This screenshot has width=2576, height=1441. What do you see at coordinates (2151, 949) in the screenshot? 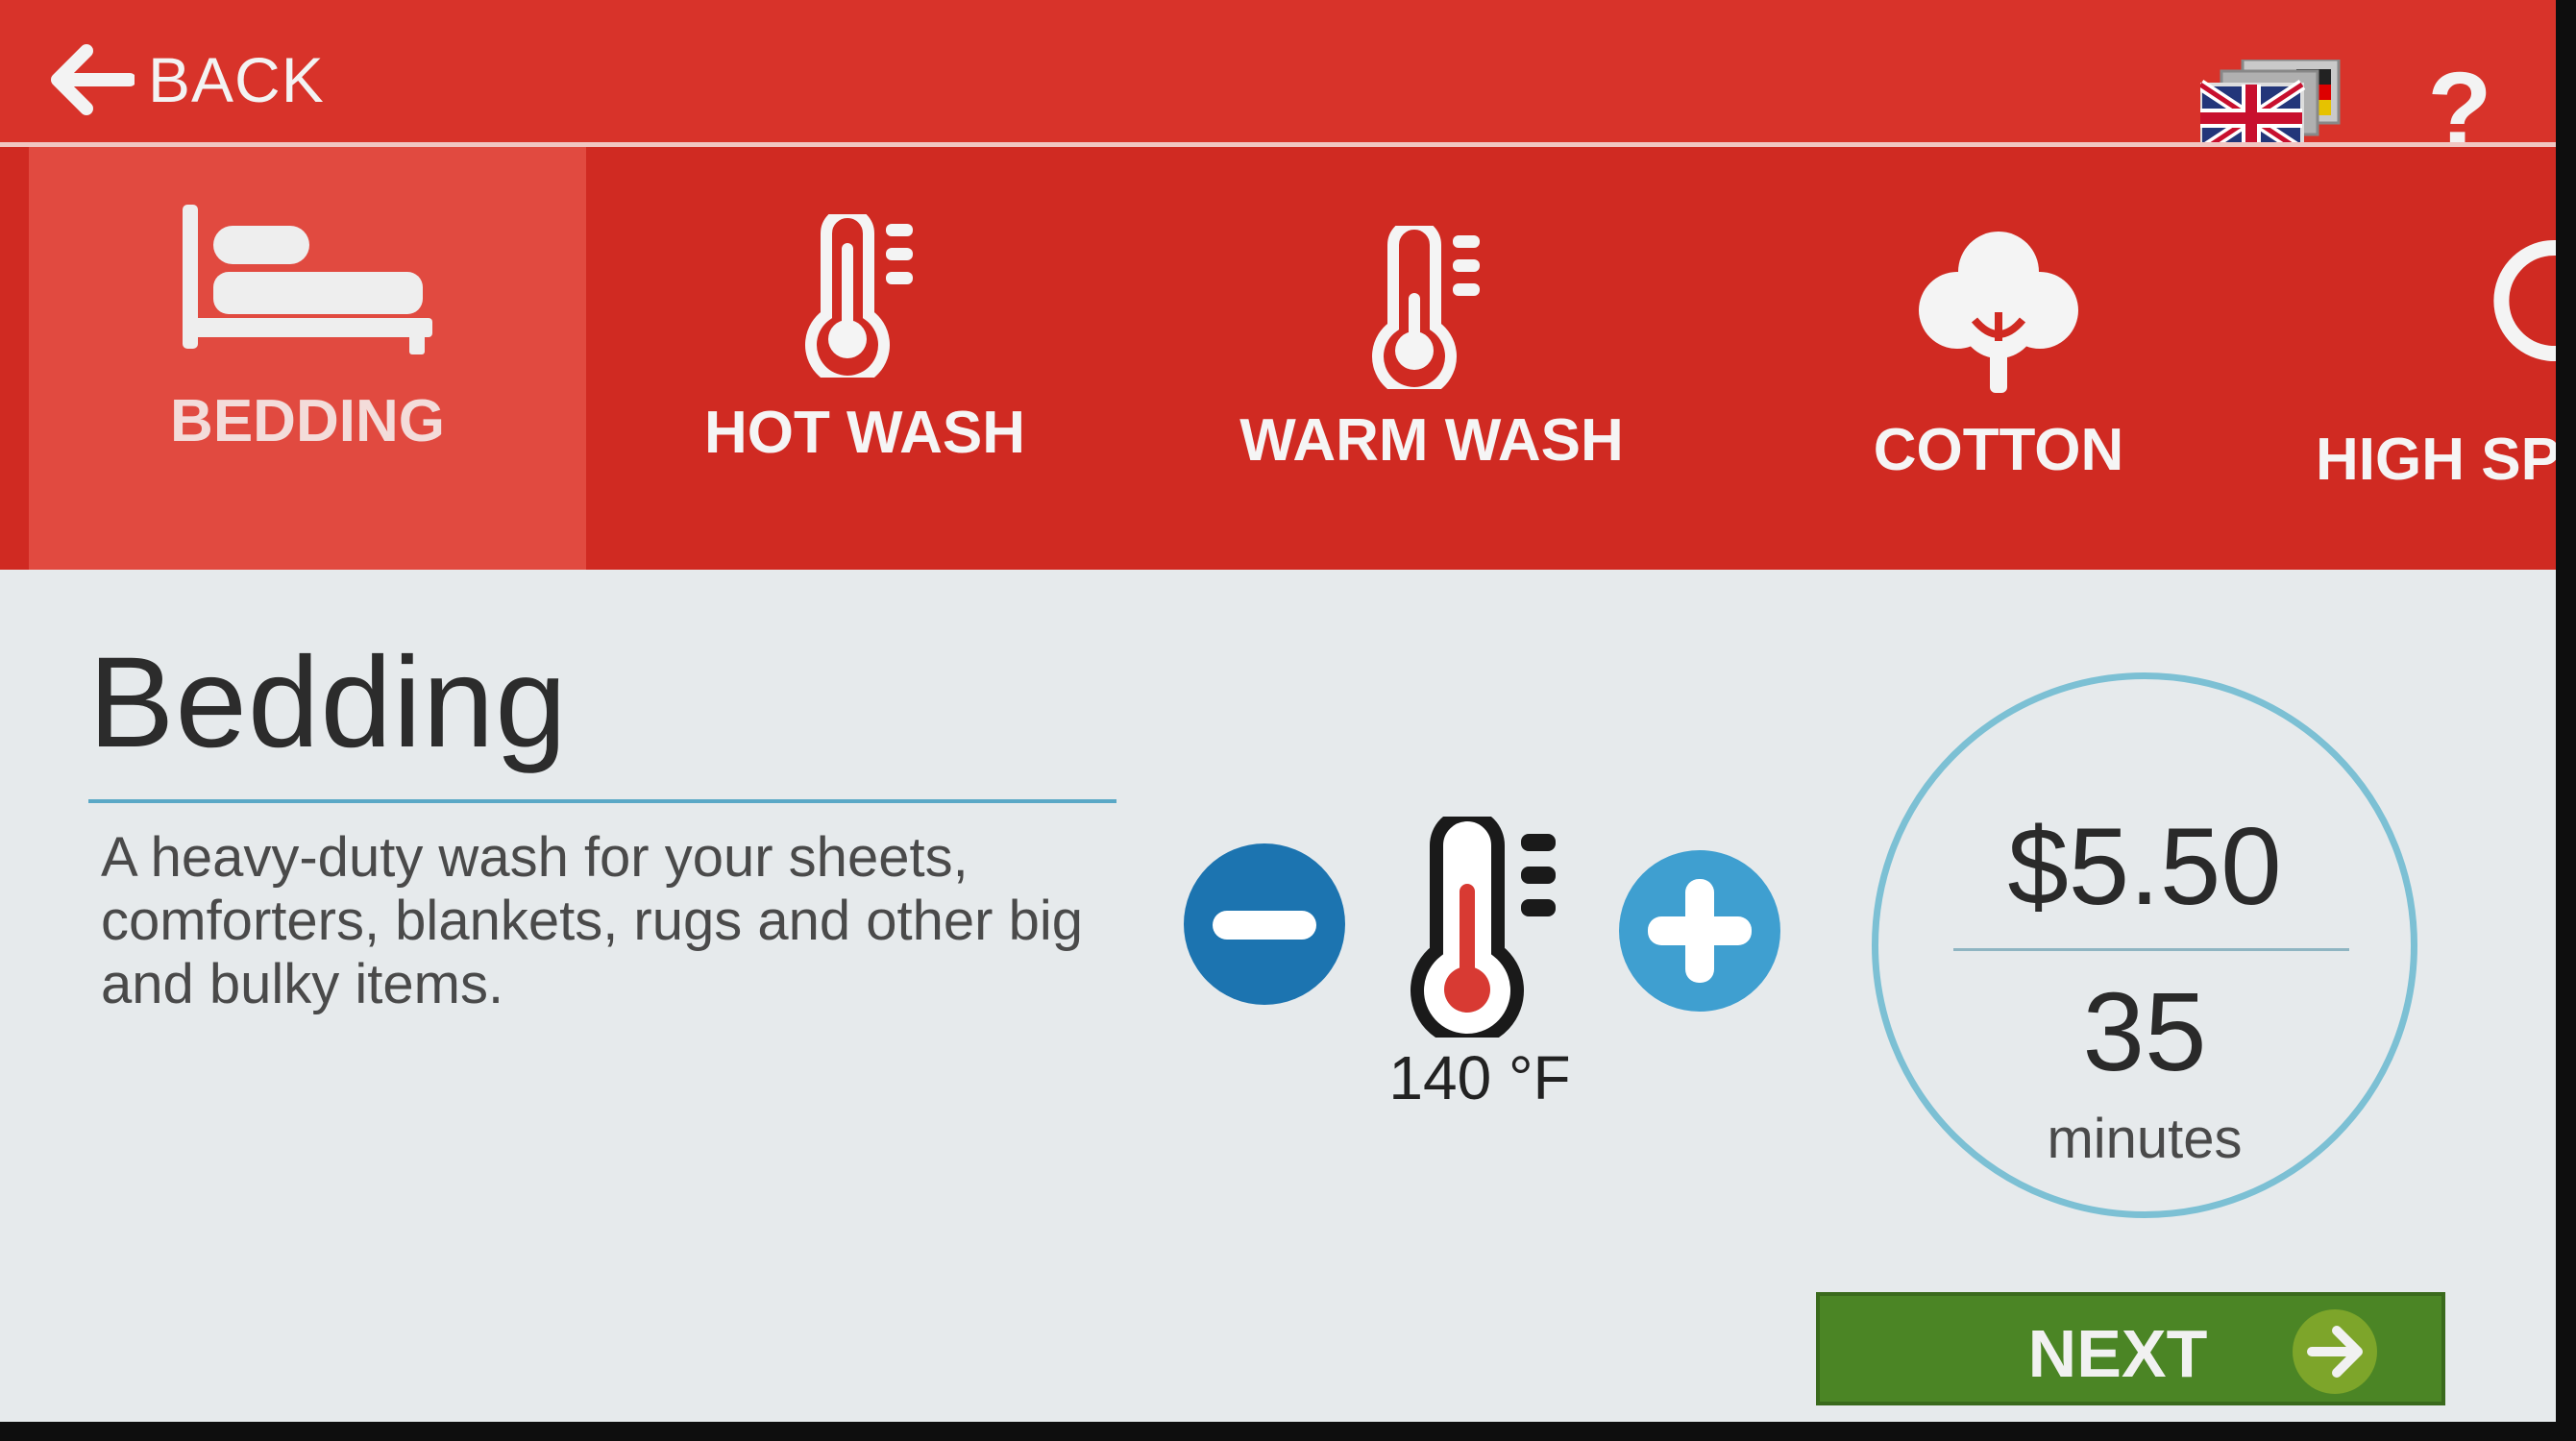
I see `summary-divider` at bounding box center [2151, 949].